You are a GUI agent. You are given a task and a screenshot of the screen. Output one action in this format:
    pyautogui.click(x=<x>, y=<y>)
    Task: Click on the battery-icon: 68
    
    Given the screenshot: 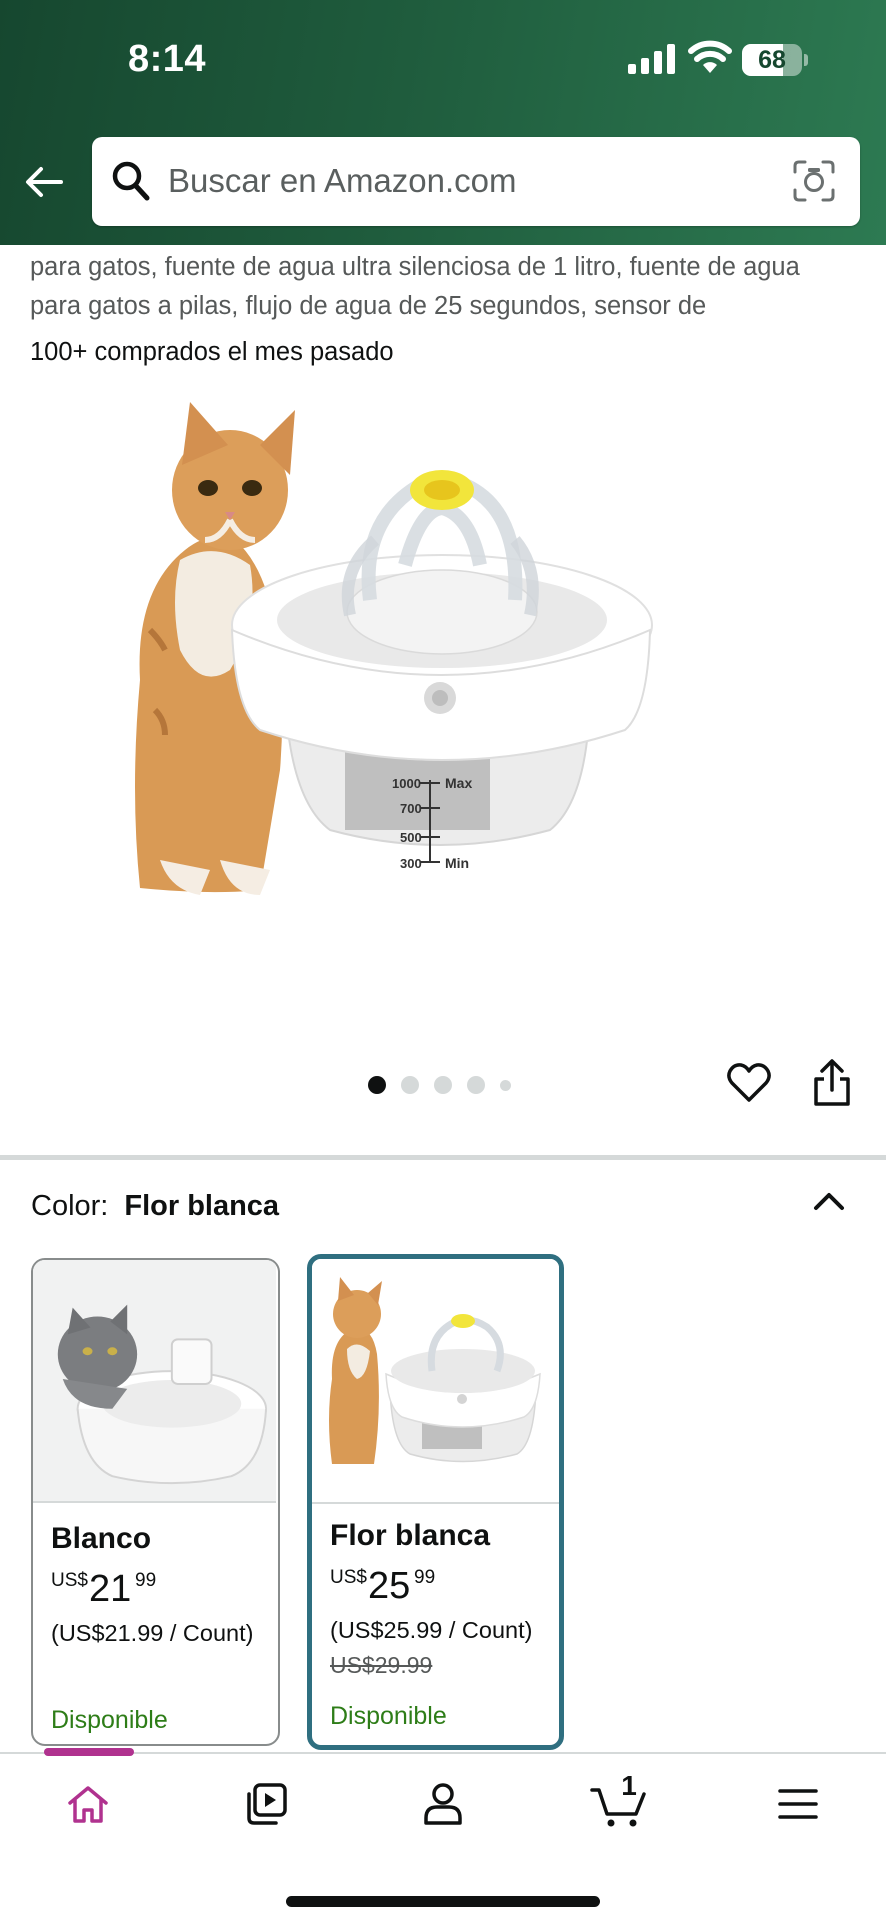 What is the action you would take?
    pyautogui.click(x=775, y=60)
    